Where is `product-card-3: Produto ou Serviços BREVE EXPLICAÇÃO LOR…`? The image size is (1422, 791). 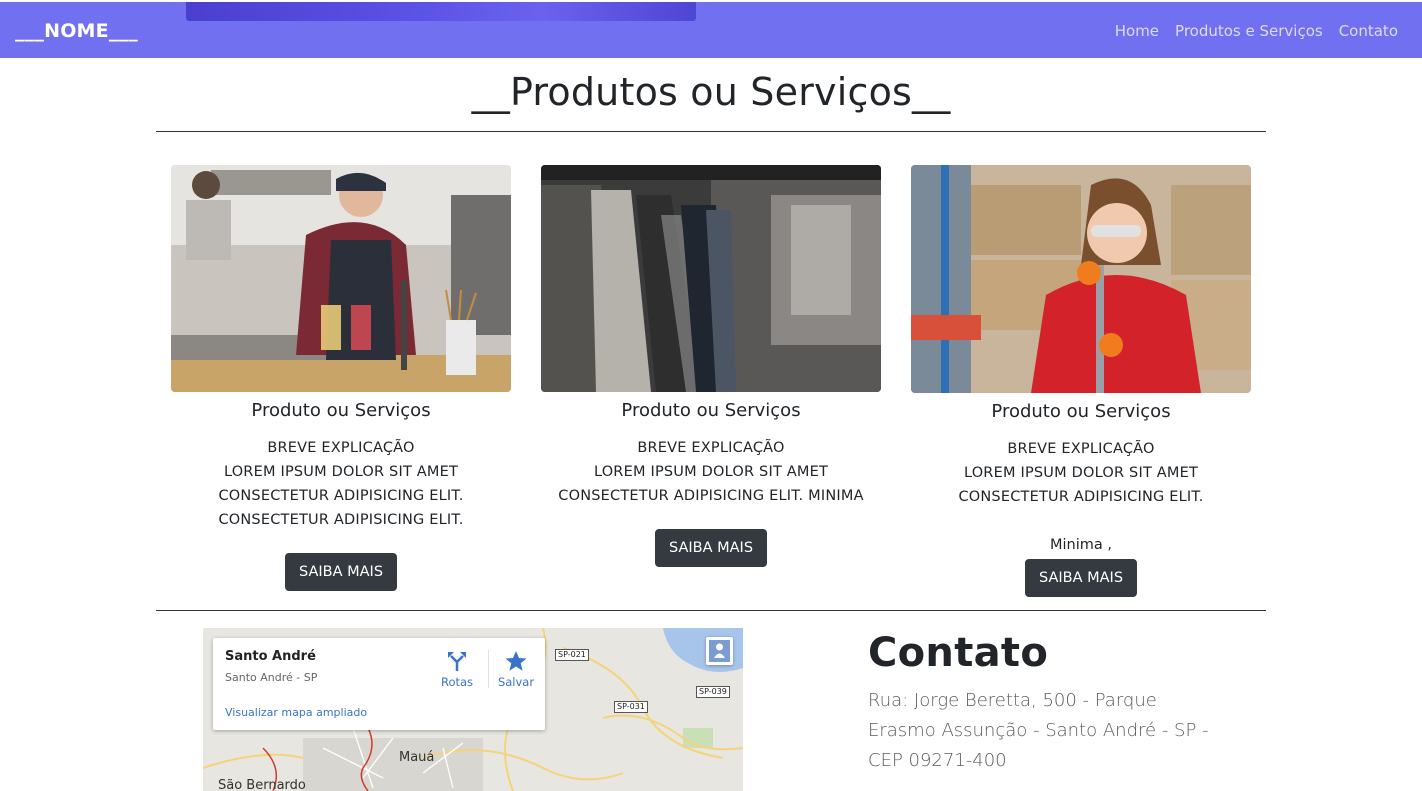 product-card-3: Produto ou Serviços BREVE EXPLICAÇÃO LOR… is located at coordinates (1081, 381).